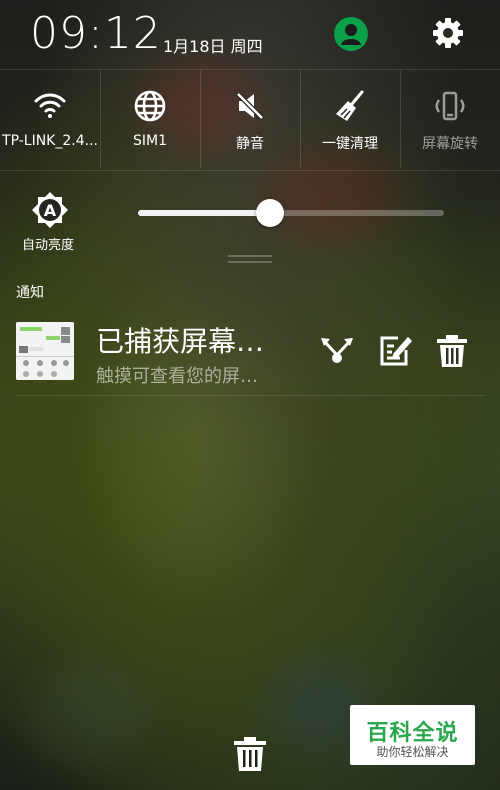 This screenshot has height=790, width=500. I want to click on watermark-subtitle: 助你轻松解决, so click(412, 752).